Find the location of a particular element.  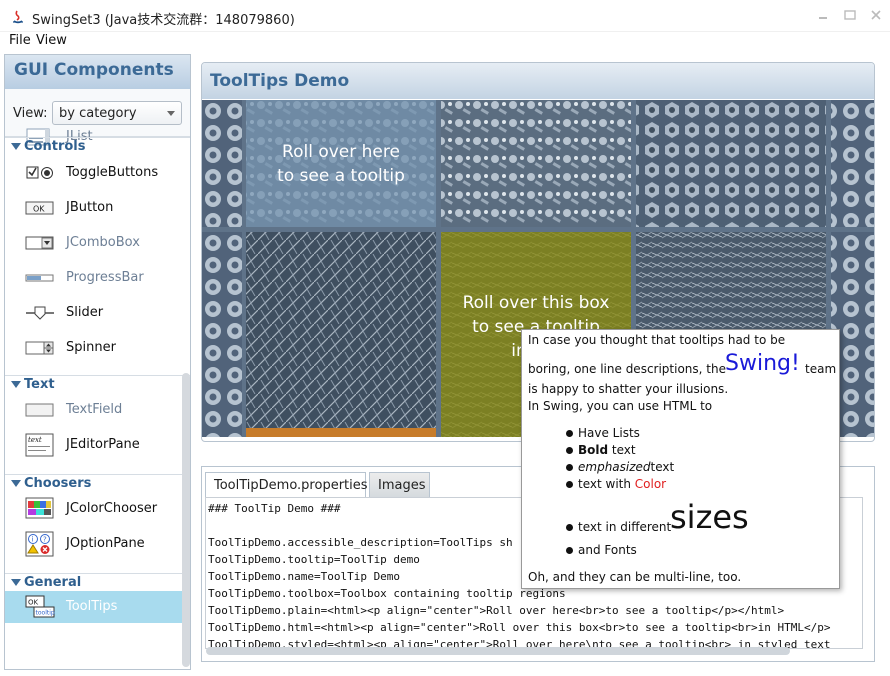

navigator-title: GUI Components is located at coordinates (94, 70).